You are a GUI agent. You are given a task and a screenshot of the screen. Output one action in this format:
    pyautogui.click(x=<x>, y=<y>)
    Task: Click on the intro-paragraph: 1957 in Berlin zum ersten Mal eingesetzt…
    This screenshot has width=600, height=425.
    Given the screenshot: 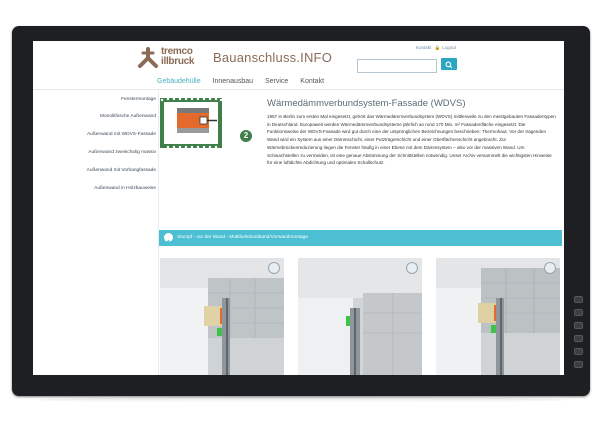 What is the action you would take?
    pyautogui.click(x=411, y=140)
    